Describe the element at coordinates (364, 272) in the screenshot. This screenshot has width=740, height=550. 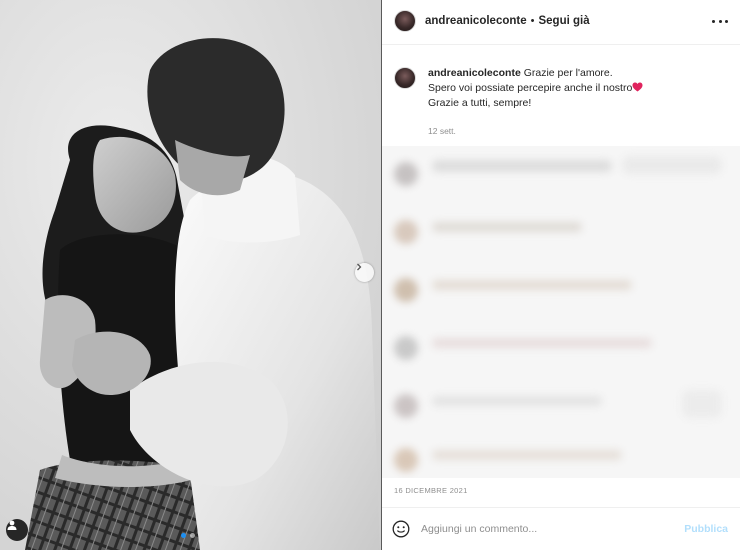
I see `carousel-next-button` at that location.